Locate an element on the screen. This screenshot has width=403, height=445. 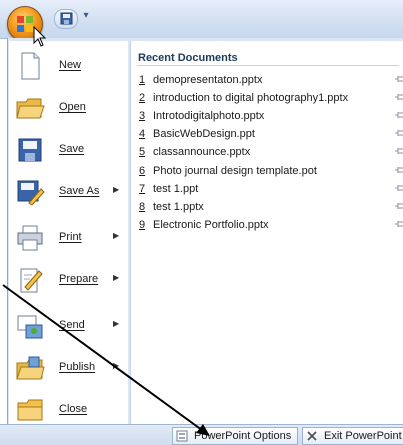
recent-document-number: 9 is located at coordinates (142, 224).